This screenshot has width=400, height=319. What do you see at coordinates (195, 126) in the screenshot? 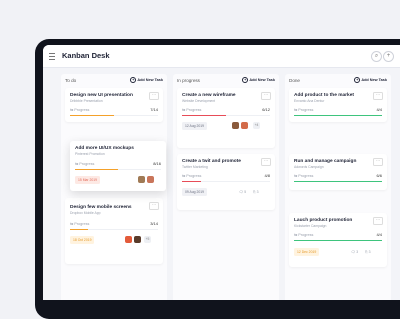
I see `due-date-badge: 12 Aug 2019` at bounding box center [195, 126].